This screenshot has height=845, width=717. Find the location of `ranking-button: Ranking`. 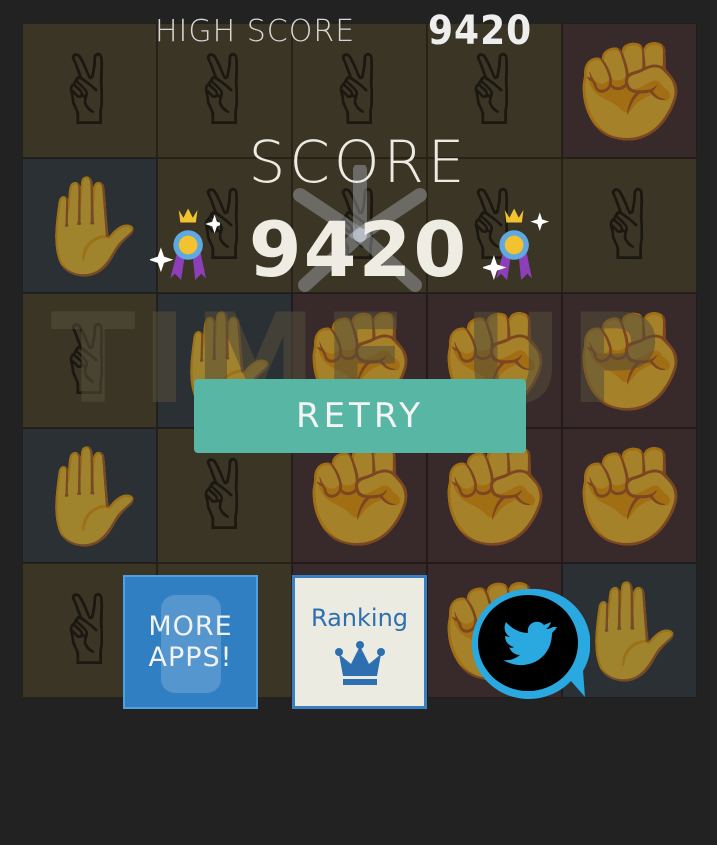

ranking-button: Ranking is located at coordinates (359, 642).